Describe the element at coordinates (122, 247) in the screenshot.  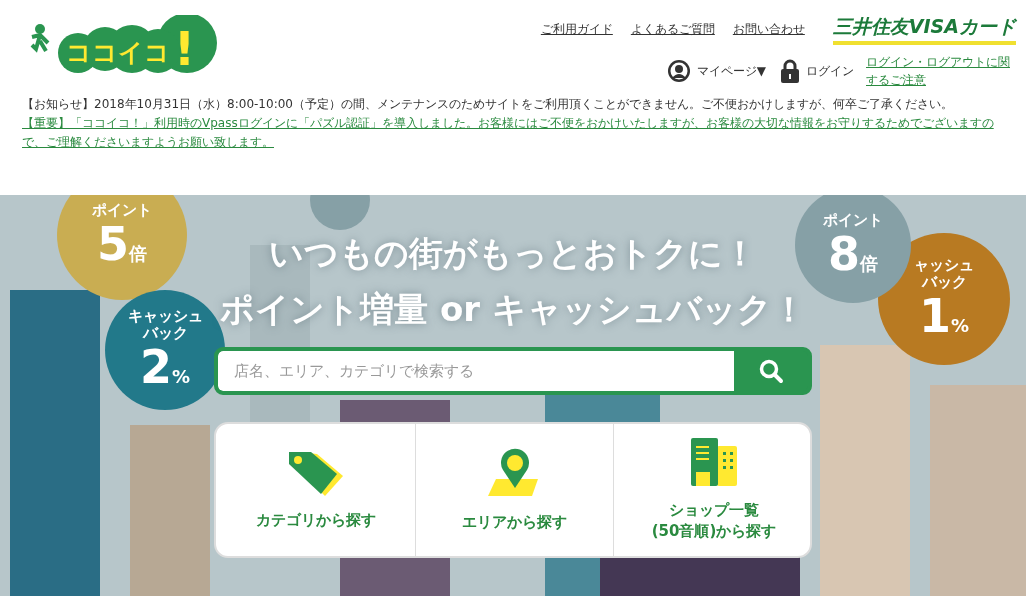
I see `bubble-badge: ポイント 5倍` at that location.